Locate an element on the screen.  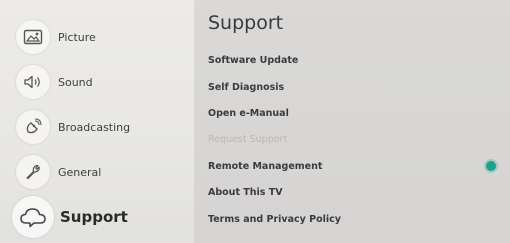
remote-management-status-indicator is located at coordinates (491, 166).